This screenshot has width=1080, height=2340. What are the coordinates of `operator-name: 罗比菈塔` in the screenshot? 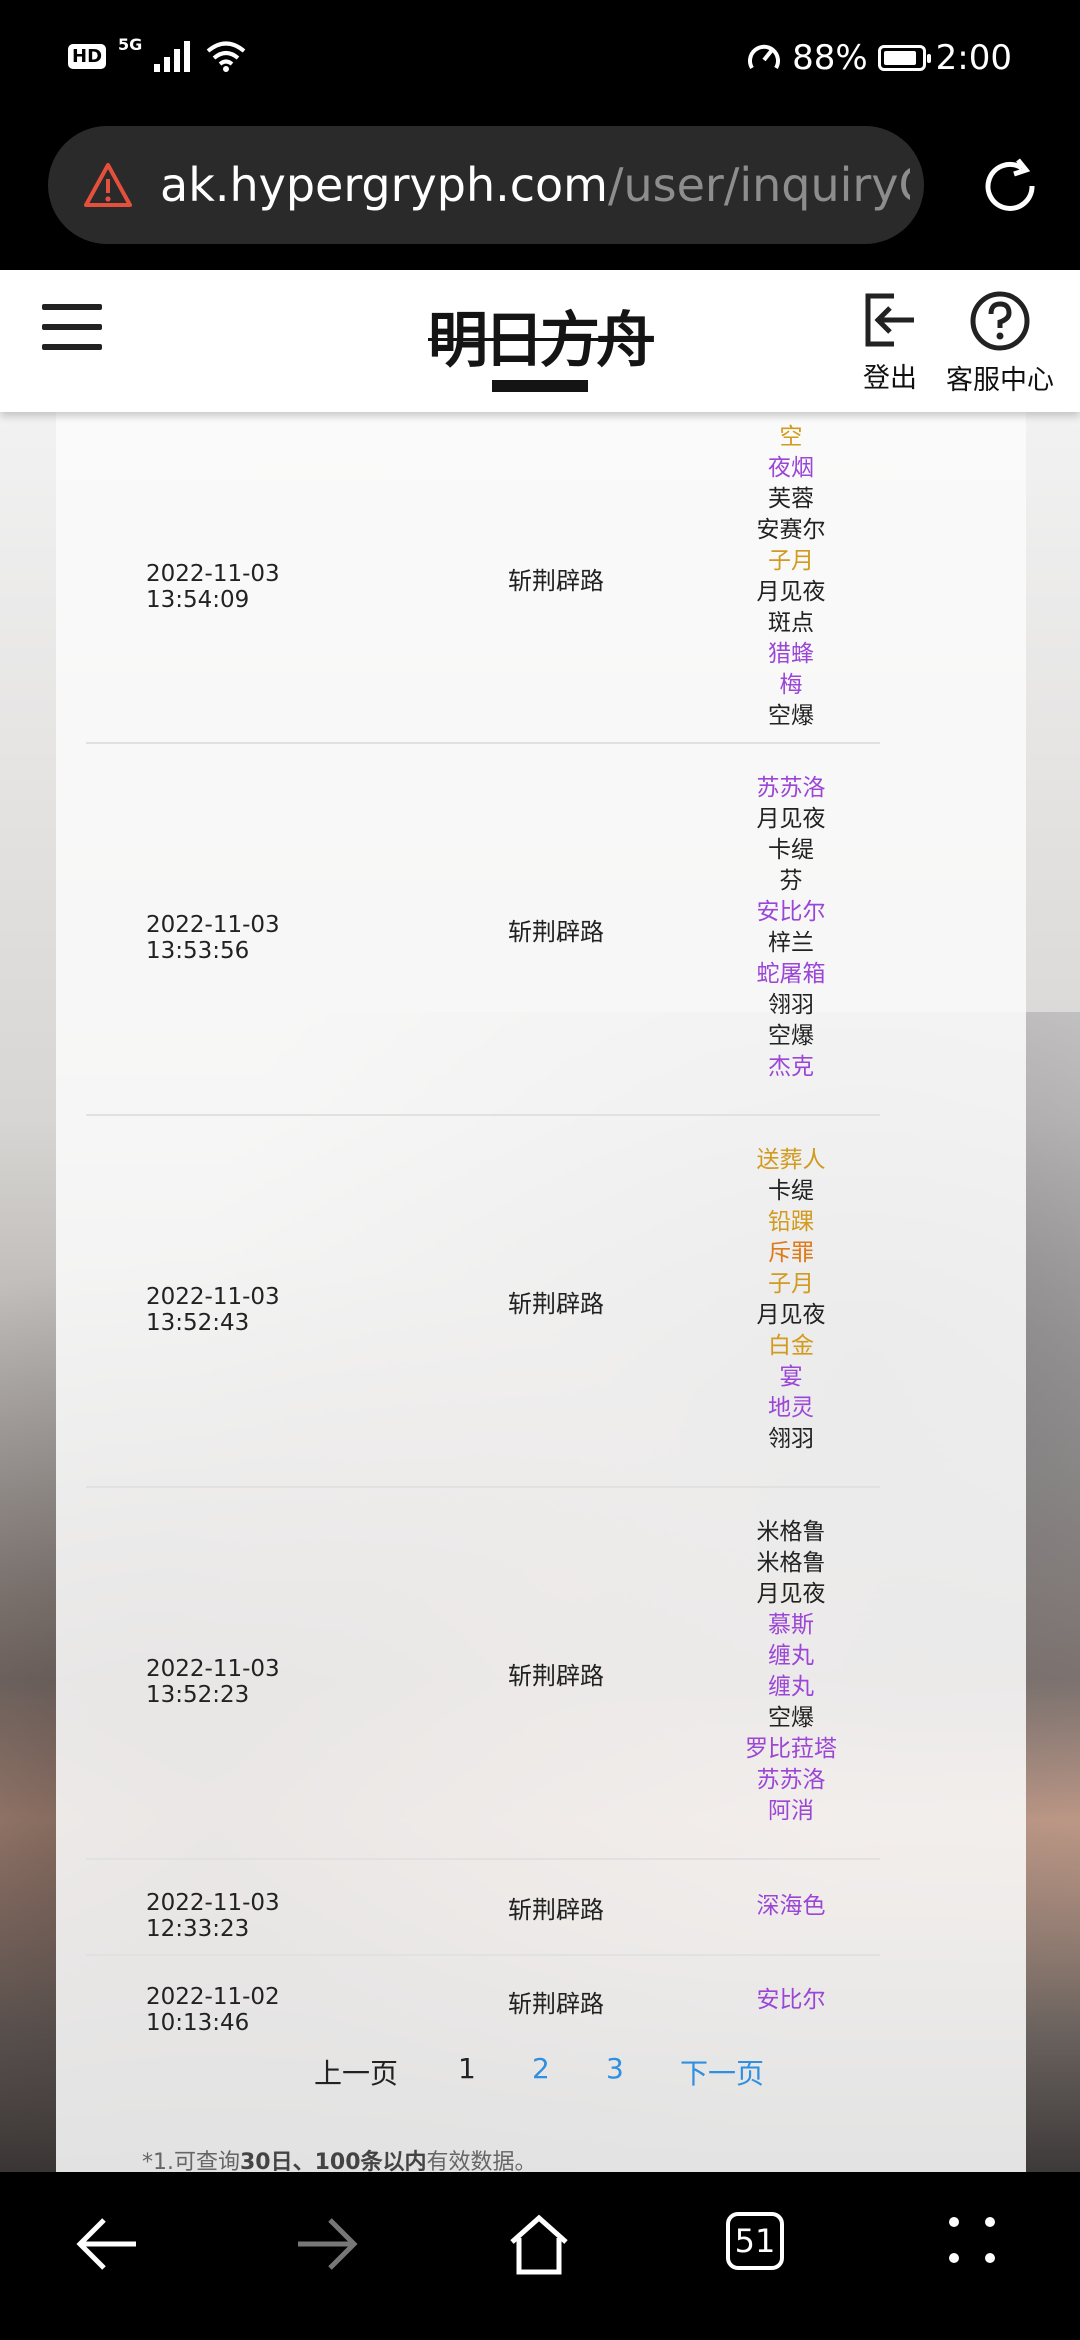 It's located at (791, 1749).